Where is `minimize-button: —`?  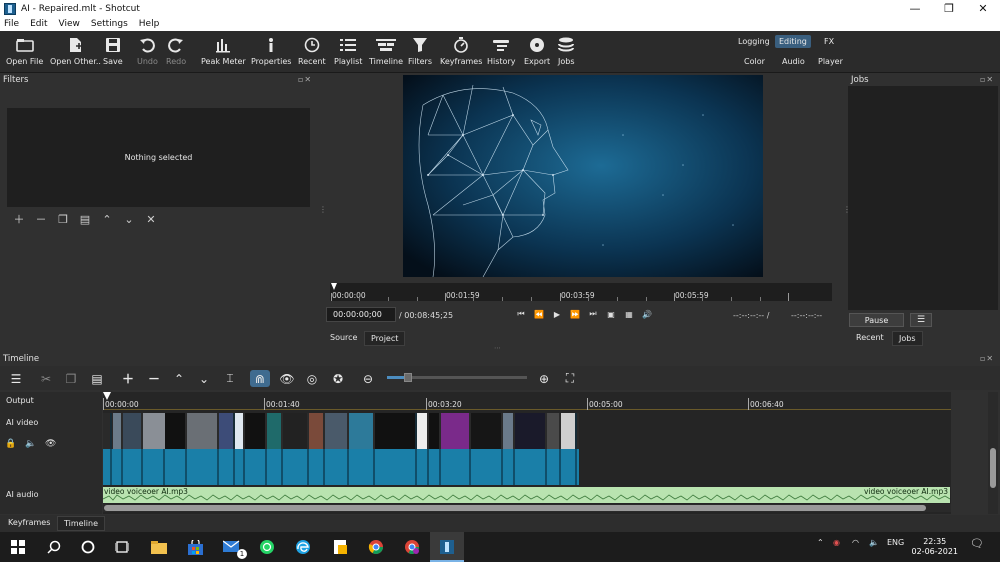 minimize-button: — is located at coordinates (915, 8).